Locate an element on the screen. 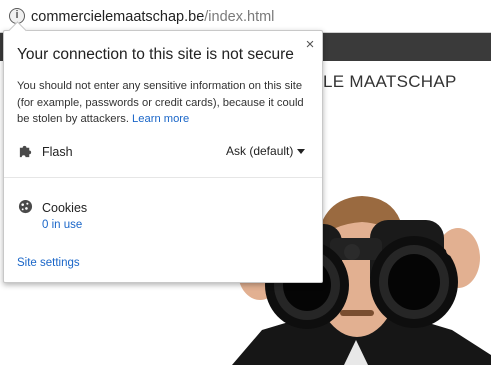 This screenshot has width=491, height=365. chevron-down-icon is located at coordinates (301, 152).